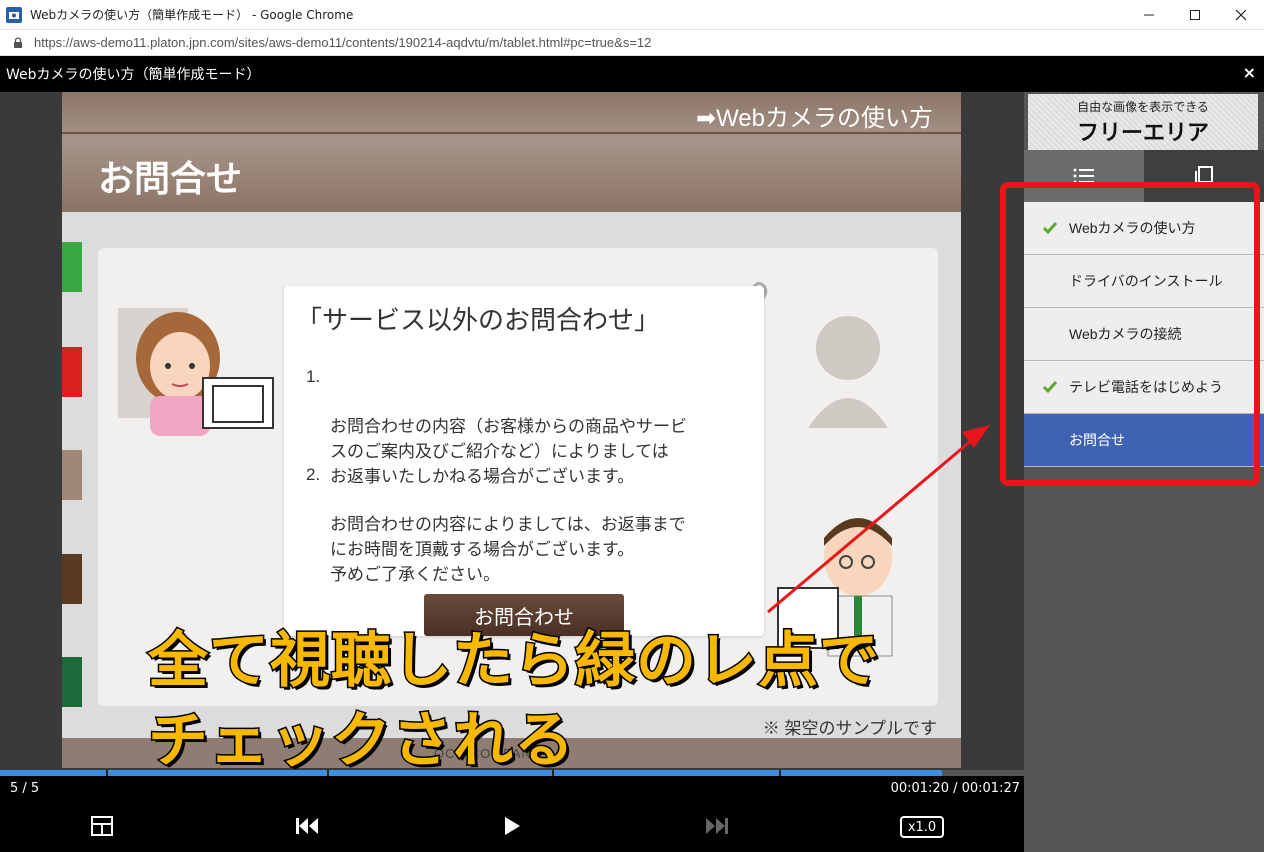 Image resolution: width=1264 pixels, height=852 pixels. What do you see at coordinates (1097, 440) in the screenshot?
I see `chapter-label: お問合せ` at bounding box center [1097, 440].